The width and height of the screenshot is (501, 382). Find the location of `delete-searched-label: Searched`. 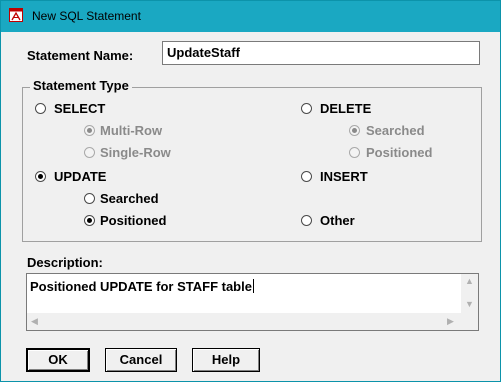

delete-searched-label: Searched is located at coordinates (395, 130).